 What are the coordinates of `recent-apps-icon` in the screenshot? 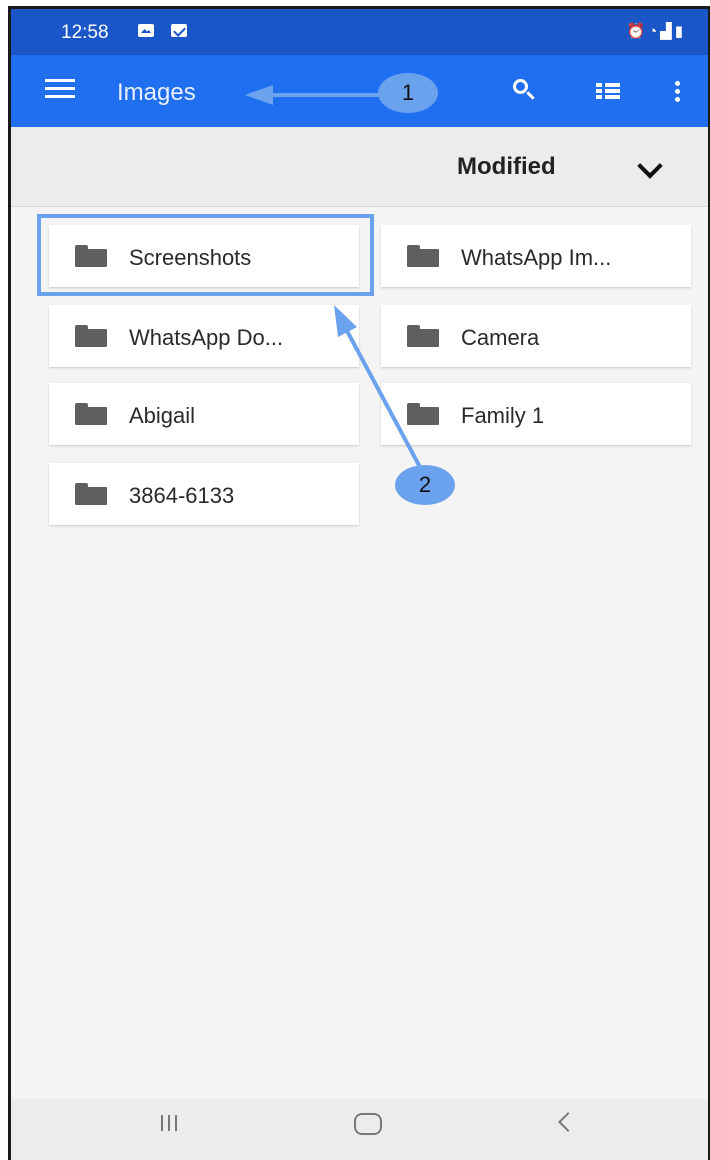 It's located at (172, 1124).